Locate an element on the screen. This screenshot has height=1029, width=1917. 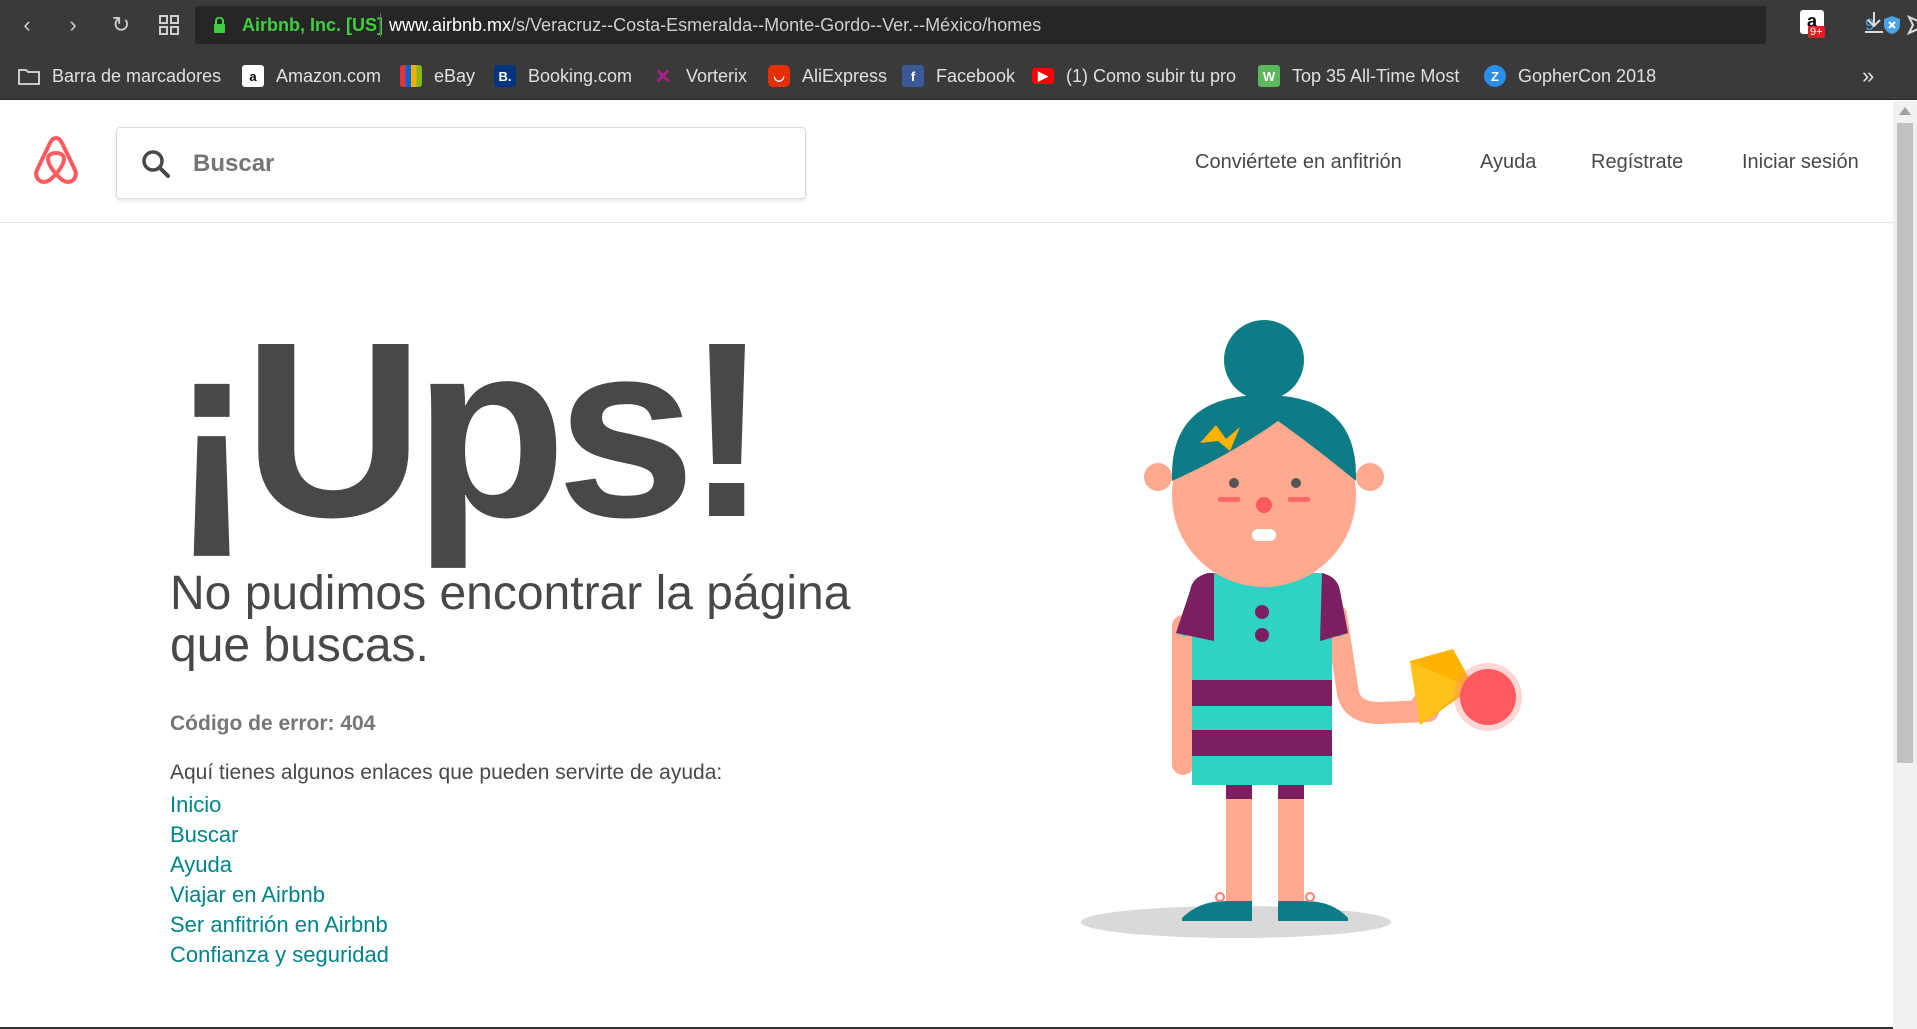
youtube-icon: ▶ is located at coordinates (1043, 76).